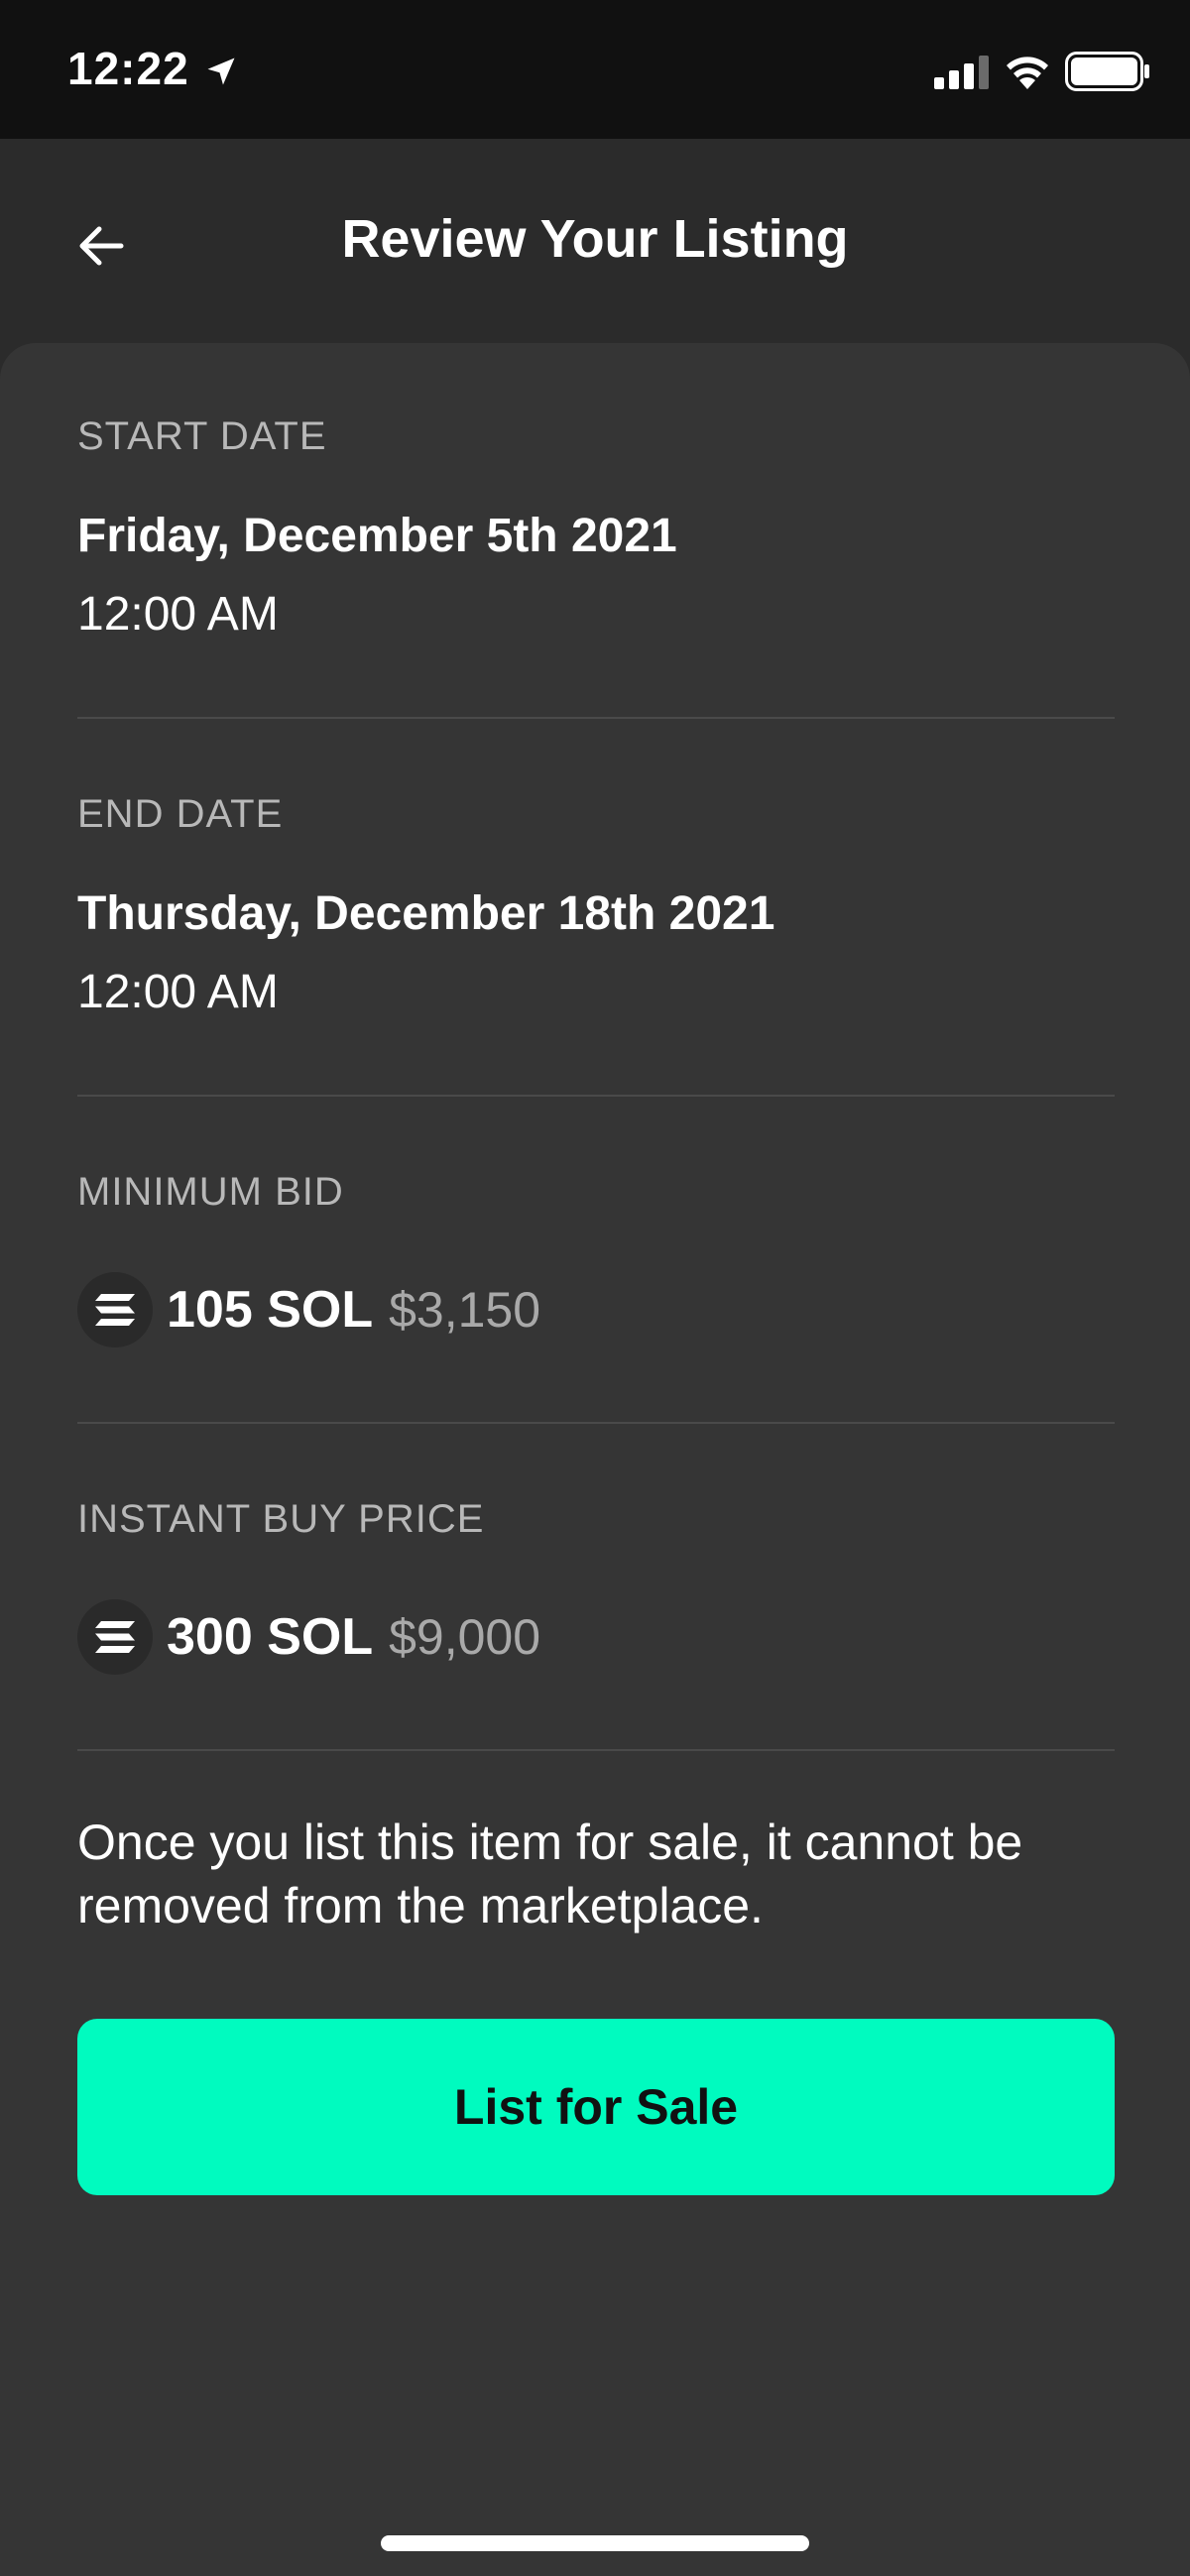  What do you see at coordinates (178, 614) in the screenshot?
I see `start-time-value: 12:00 AM` at bounding box center [178, 614].